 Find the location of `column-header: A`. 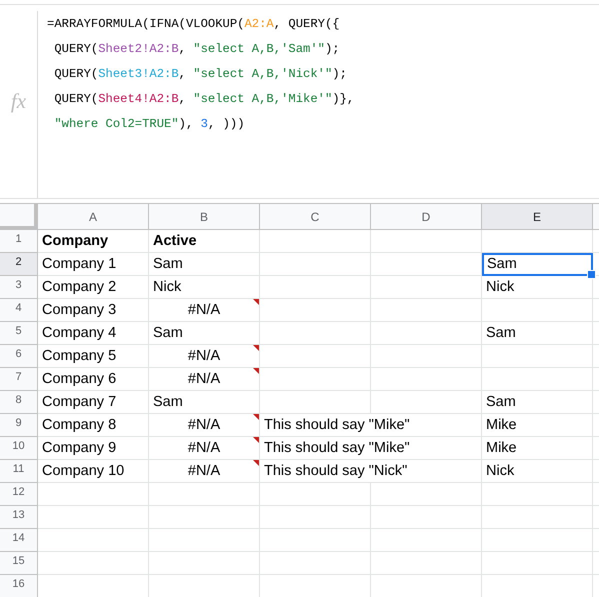

column-header: A is located at coordinates (93, 217).